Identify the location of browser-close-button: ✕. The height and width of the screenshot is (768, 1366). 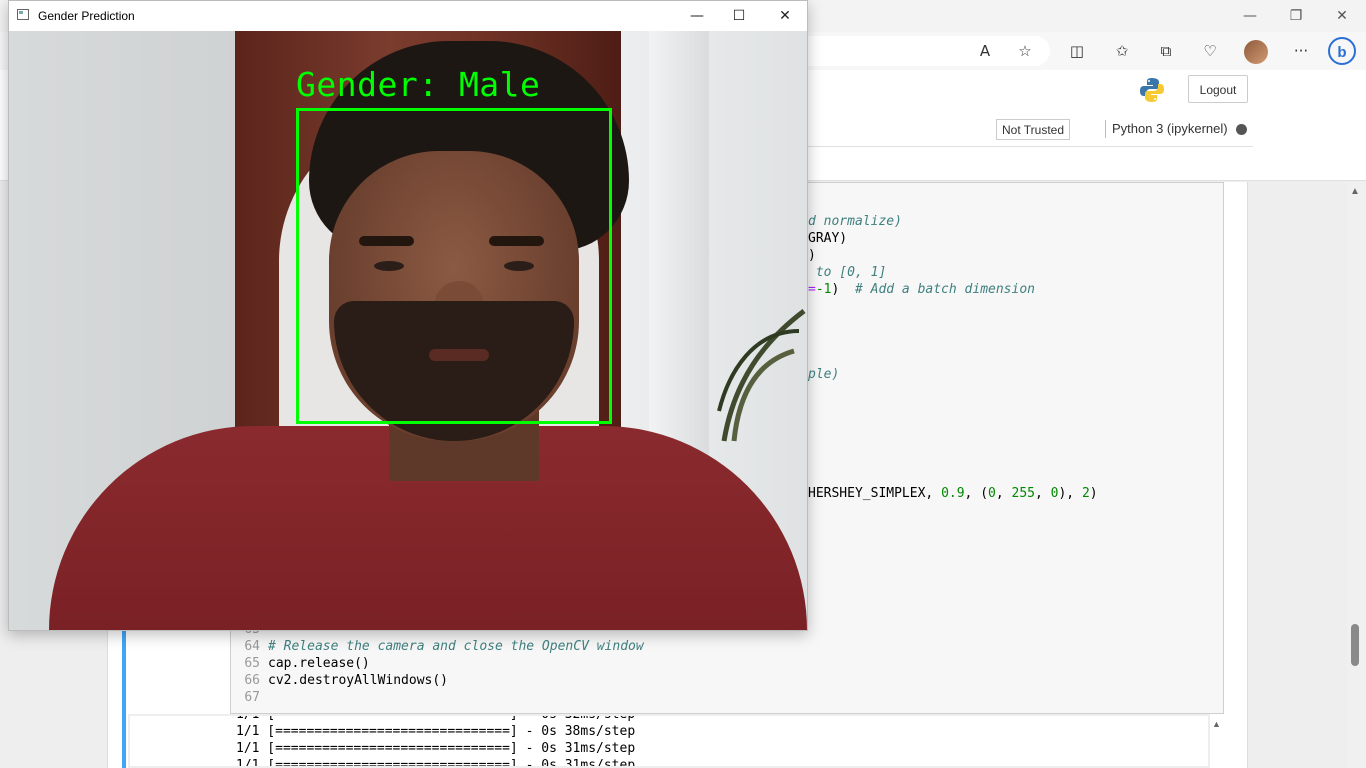
(1342, 16).